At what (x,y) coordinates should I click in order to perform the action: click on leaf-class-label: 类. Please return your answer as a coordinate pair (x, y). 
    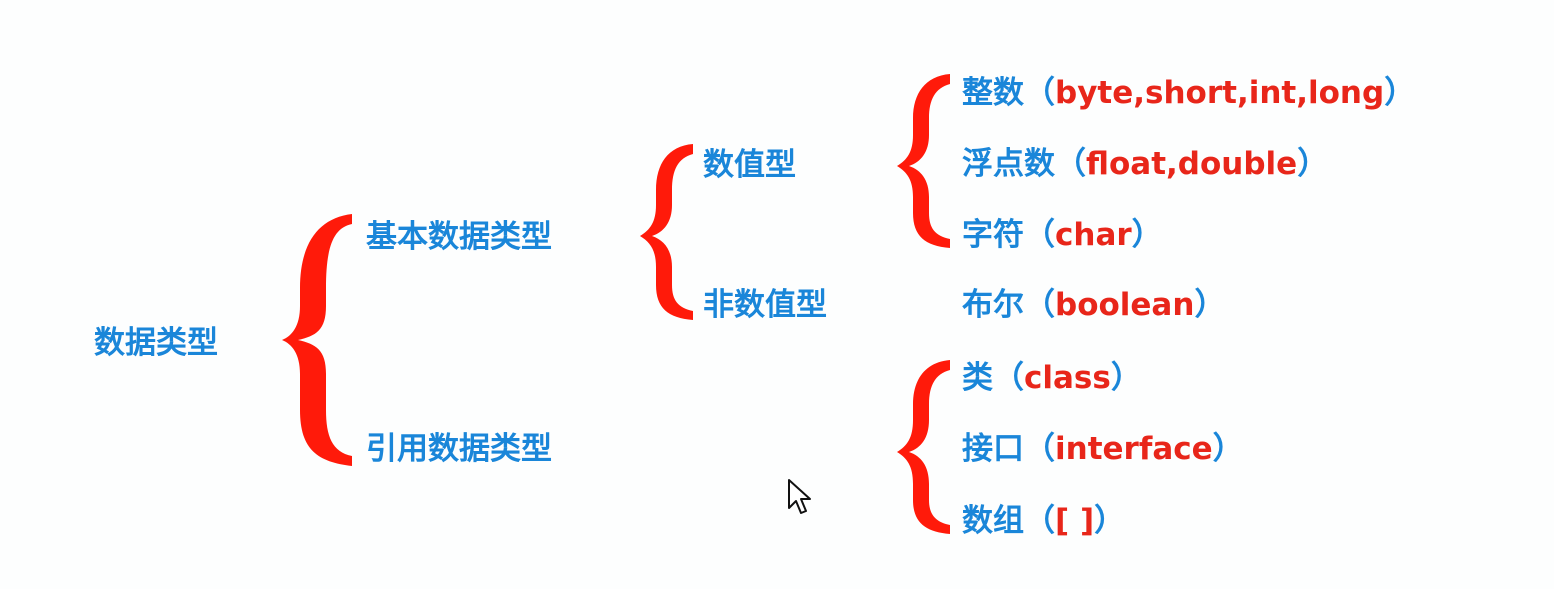
    Looking at the image, I should click on (977, 378).